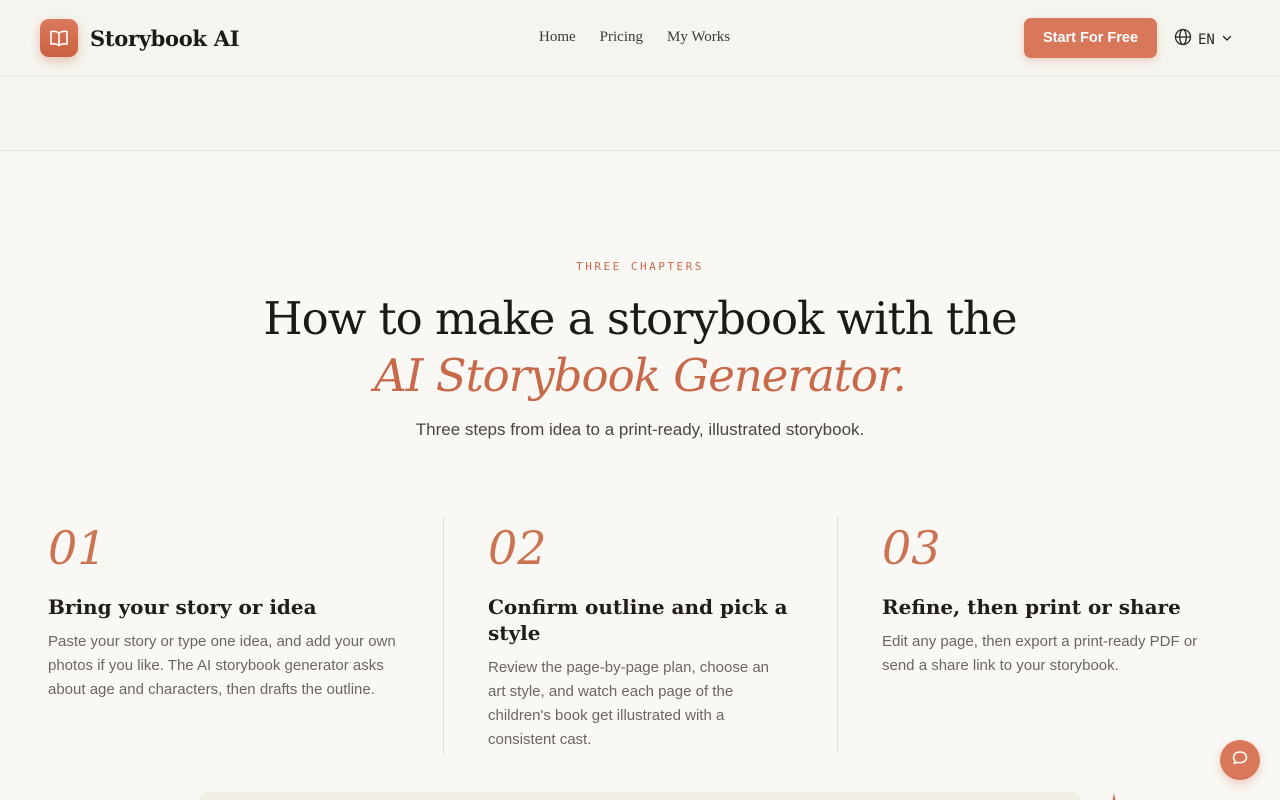 The image size is (1280, 800). I want to click on chevron-down-icon, so click(1227, 40).